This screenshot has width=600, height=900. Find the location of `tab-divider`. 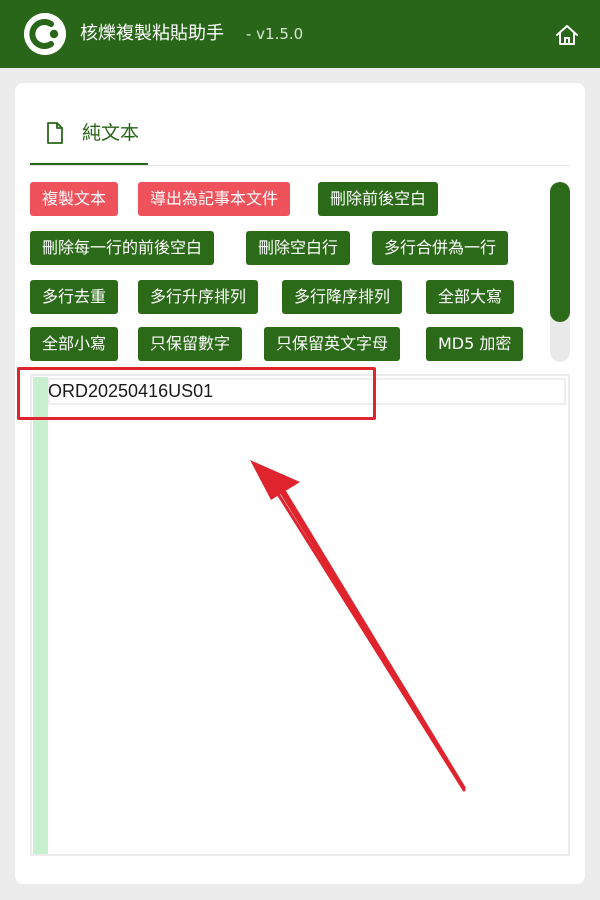

tab-divider is located at coordinates (300, 165).